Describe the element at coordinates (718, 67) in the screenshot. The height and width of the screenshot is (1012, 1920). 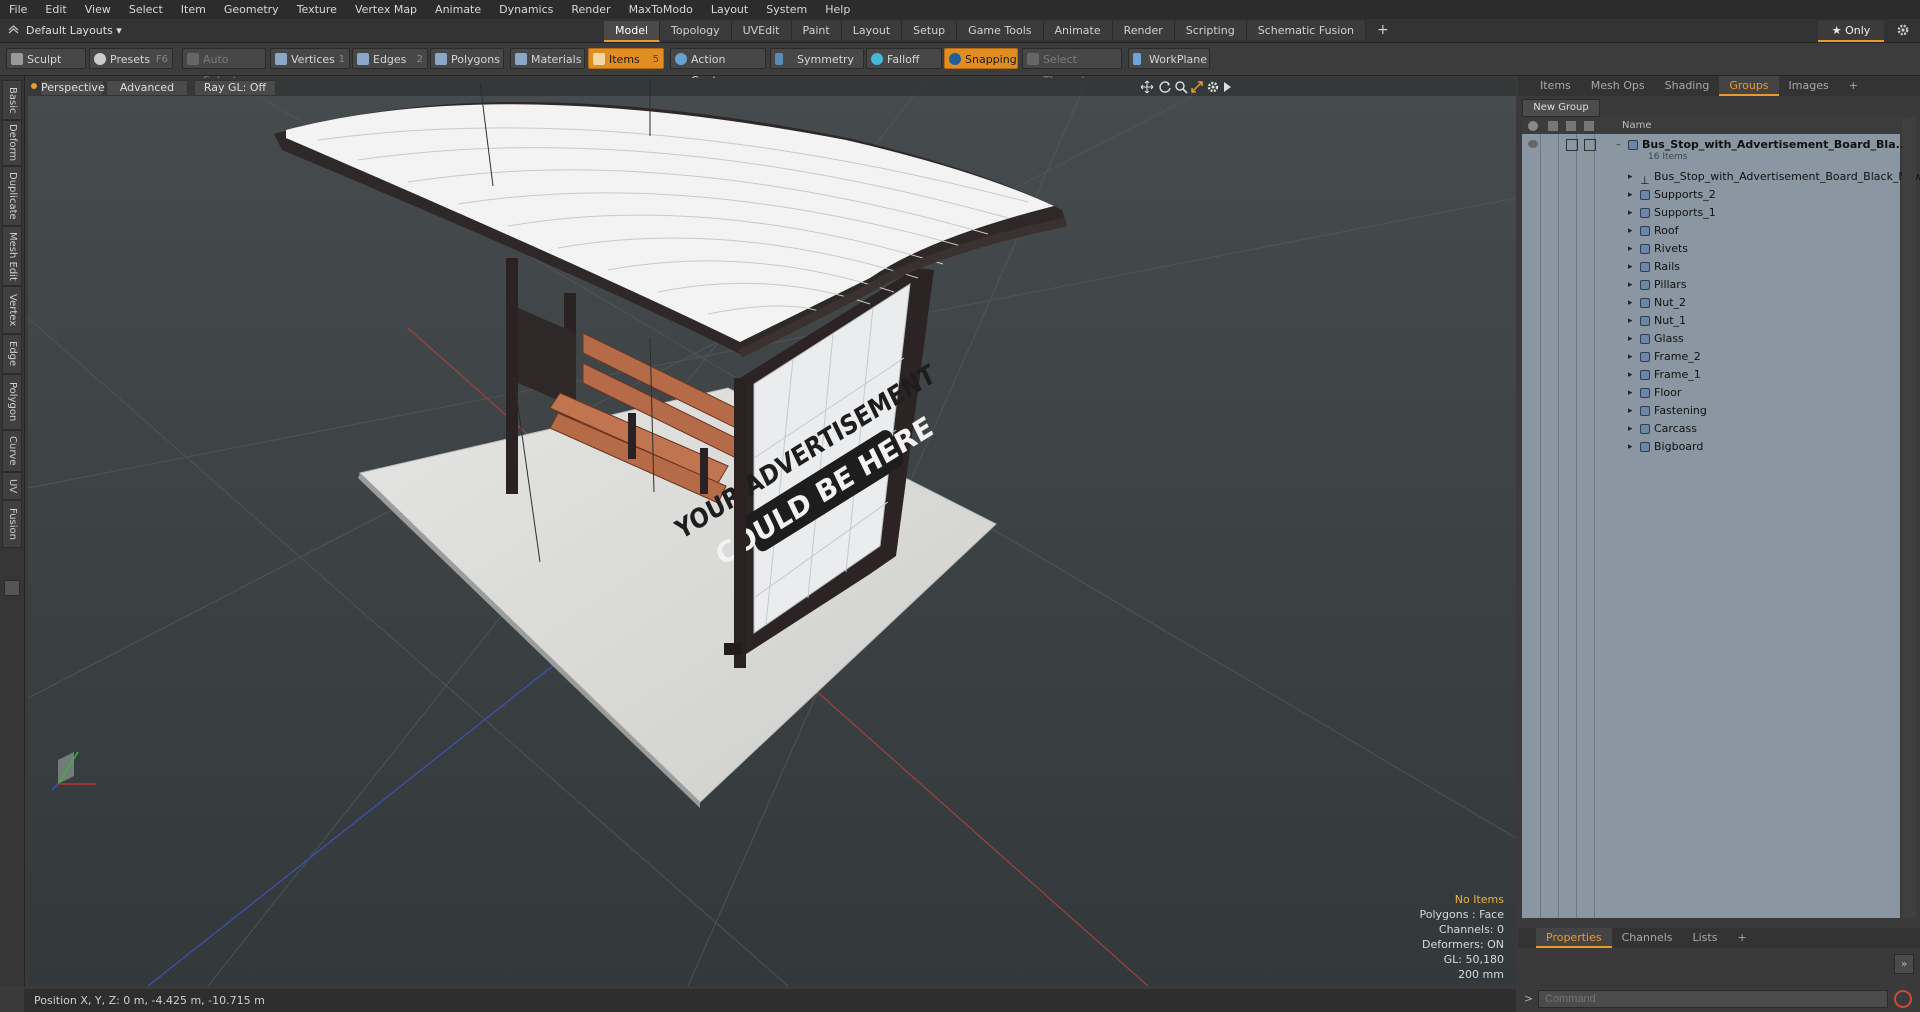
I see `action-center-button: Action Center` at that location.